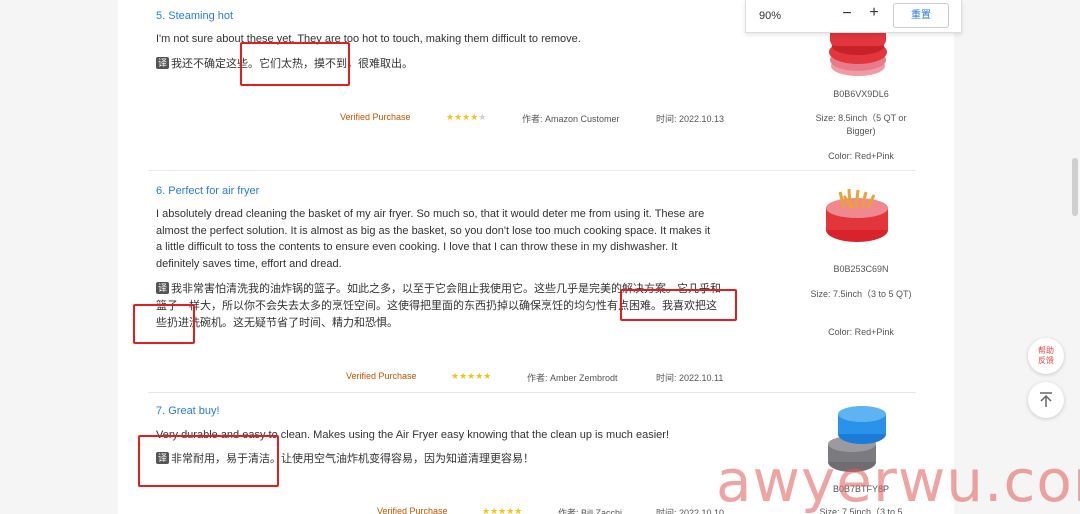 This screenshot has height=514, width=1080. I want to click on help-feedback-button: 帮助 反馈, so click(1046, 356).